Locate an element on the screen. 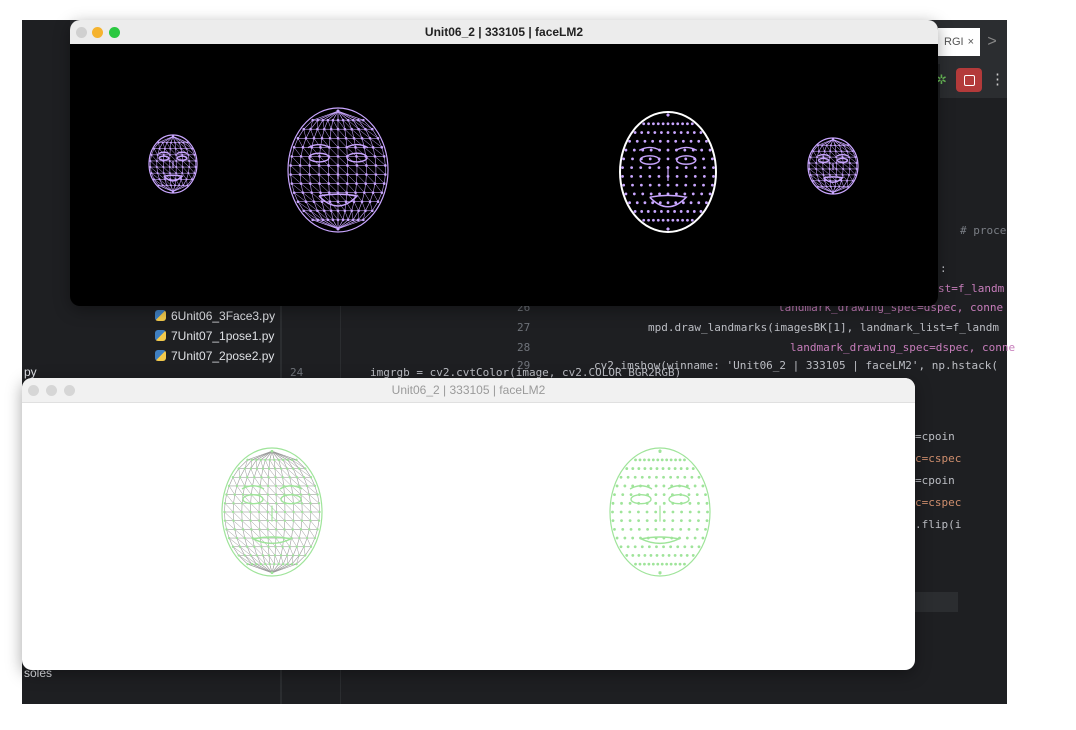 The image size is (1076, 730). chevron-right-icon: > is located at coordinates (992, 42).